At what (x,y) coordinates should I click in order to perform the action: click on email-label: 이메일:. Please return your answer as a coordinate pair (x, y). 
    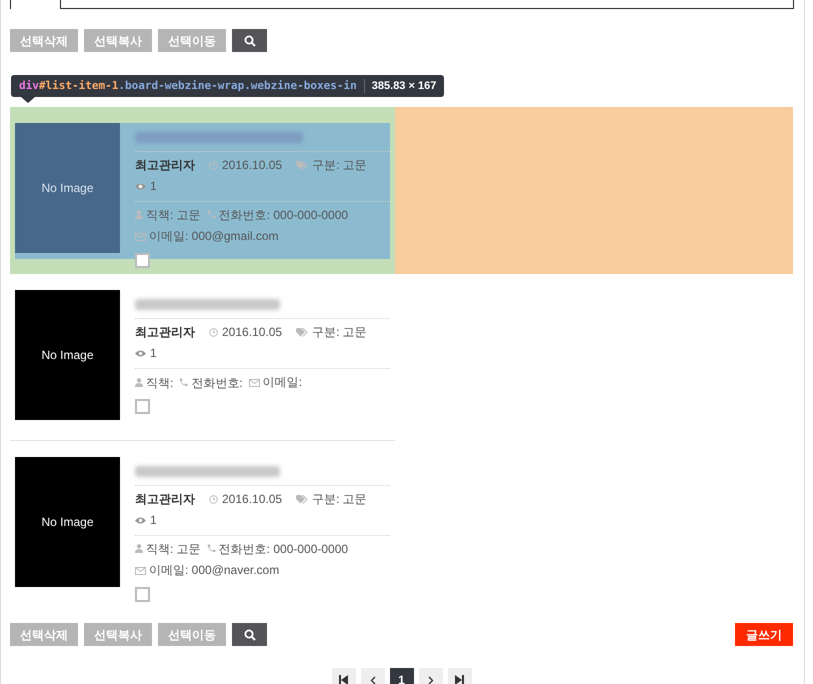
    Looking at the image, I should click on (282, 382).